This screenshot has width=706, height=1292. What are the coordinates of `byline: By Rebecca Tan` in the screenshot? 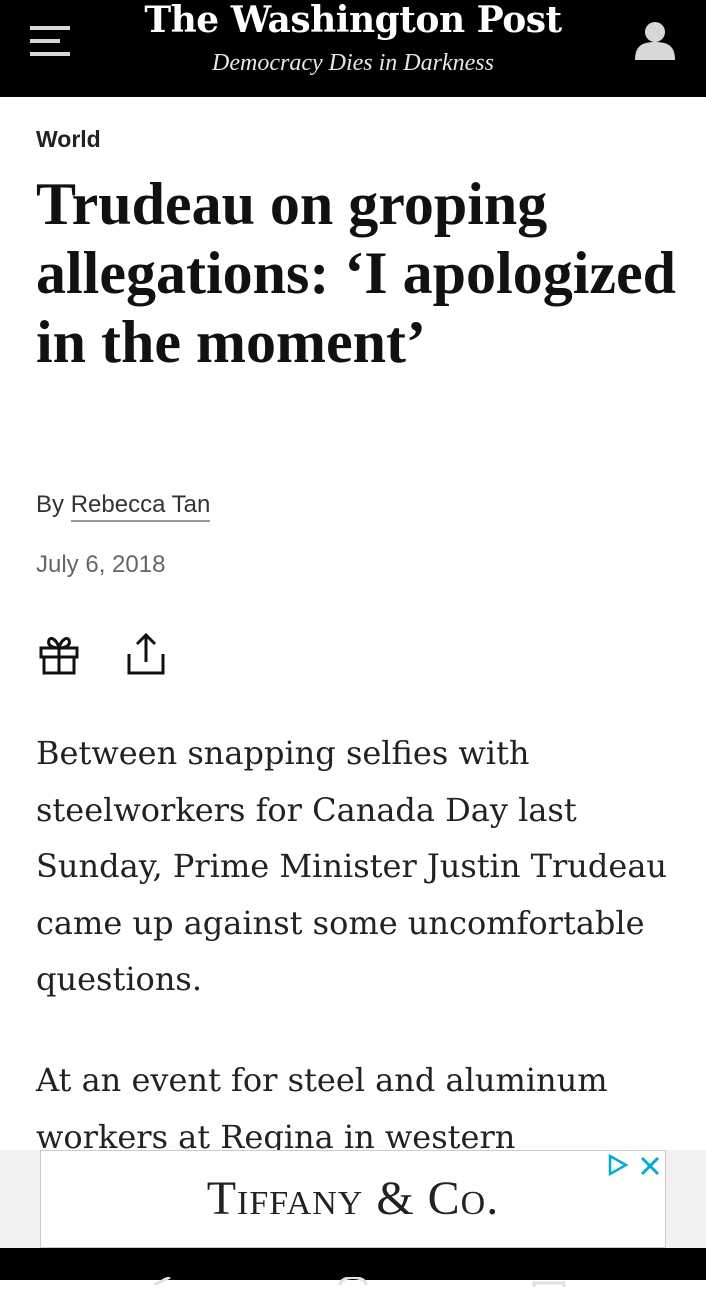 It's located at (123, 506).